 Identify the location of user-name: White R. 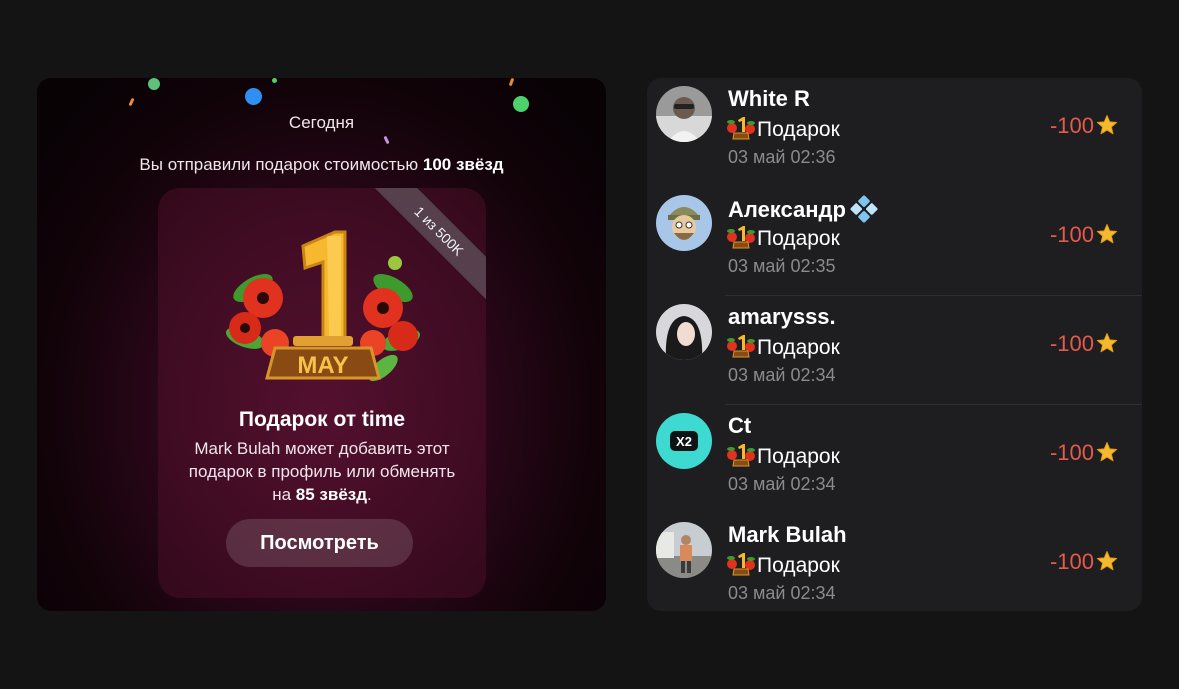
(769, 98).